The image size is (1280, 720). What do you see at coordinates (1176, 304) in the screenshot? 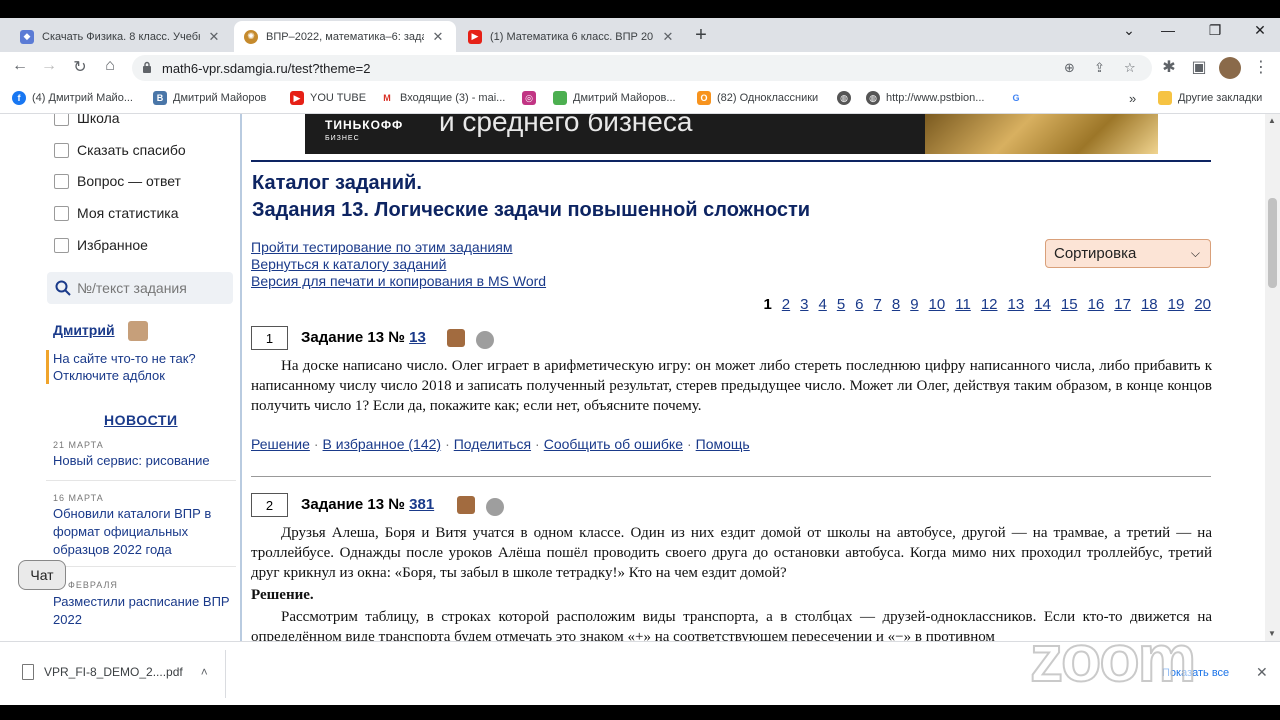
I see `page-link: 19` at bounding box center [1176, 304].